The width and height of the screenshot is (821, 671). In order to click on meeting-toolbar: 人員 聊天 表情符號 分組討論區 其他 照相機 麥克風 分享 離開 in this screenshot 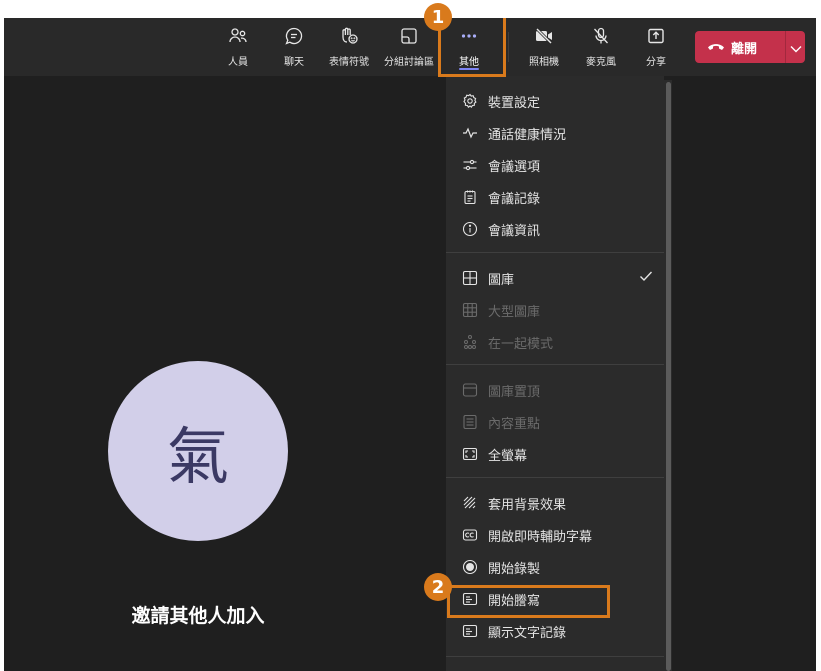, I will do `click(410, 47)`.